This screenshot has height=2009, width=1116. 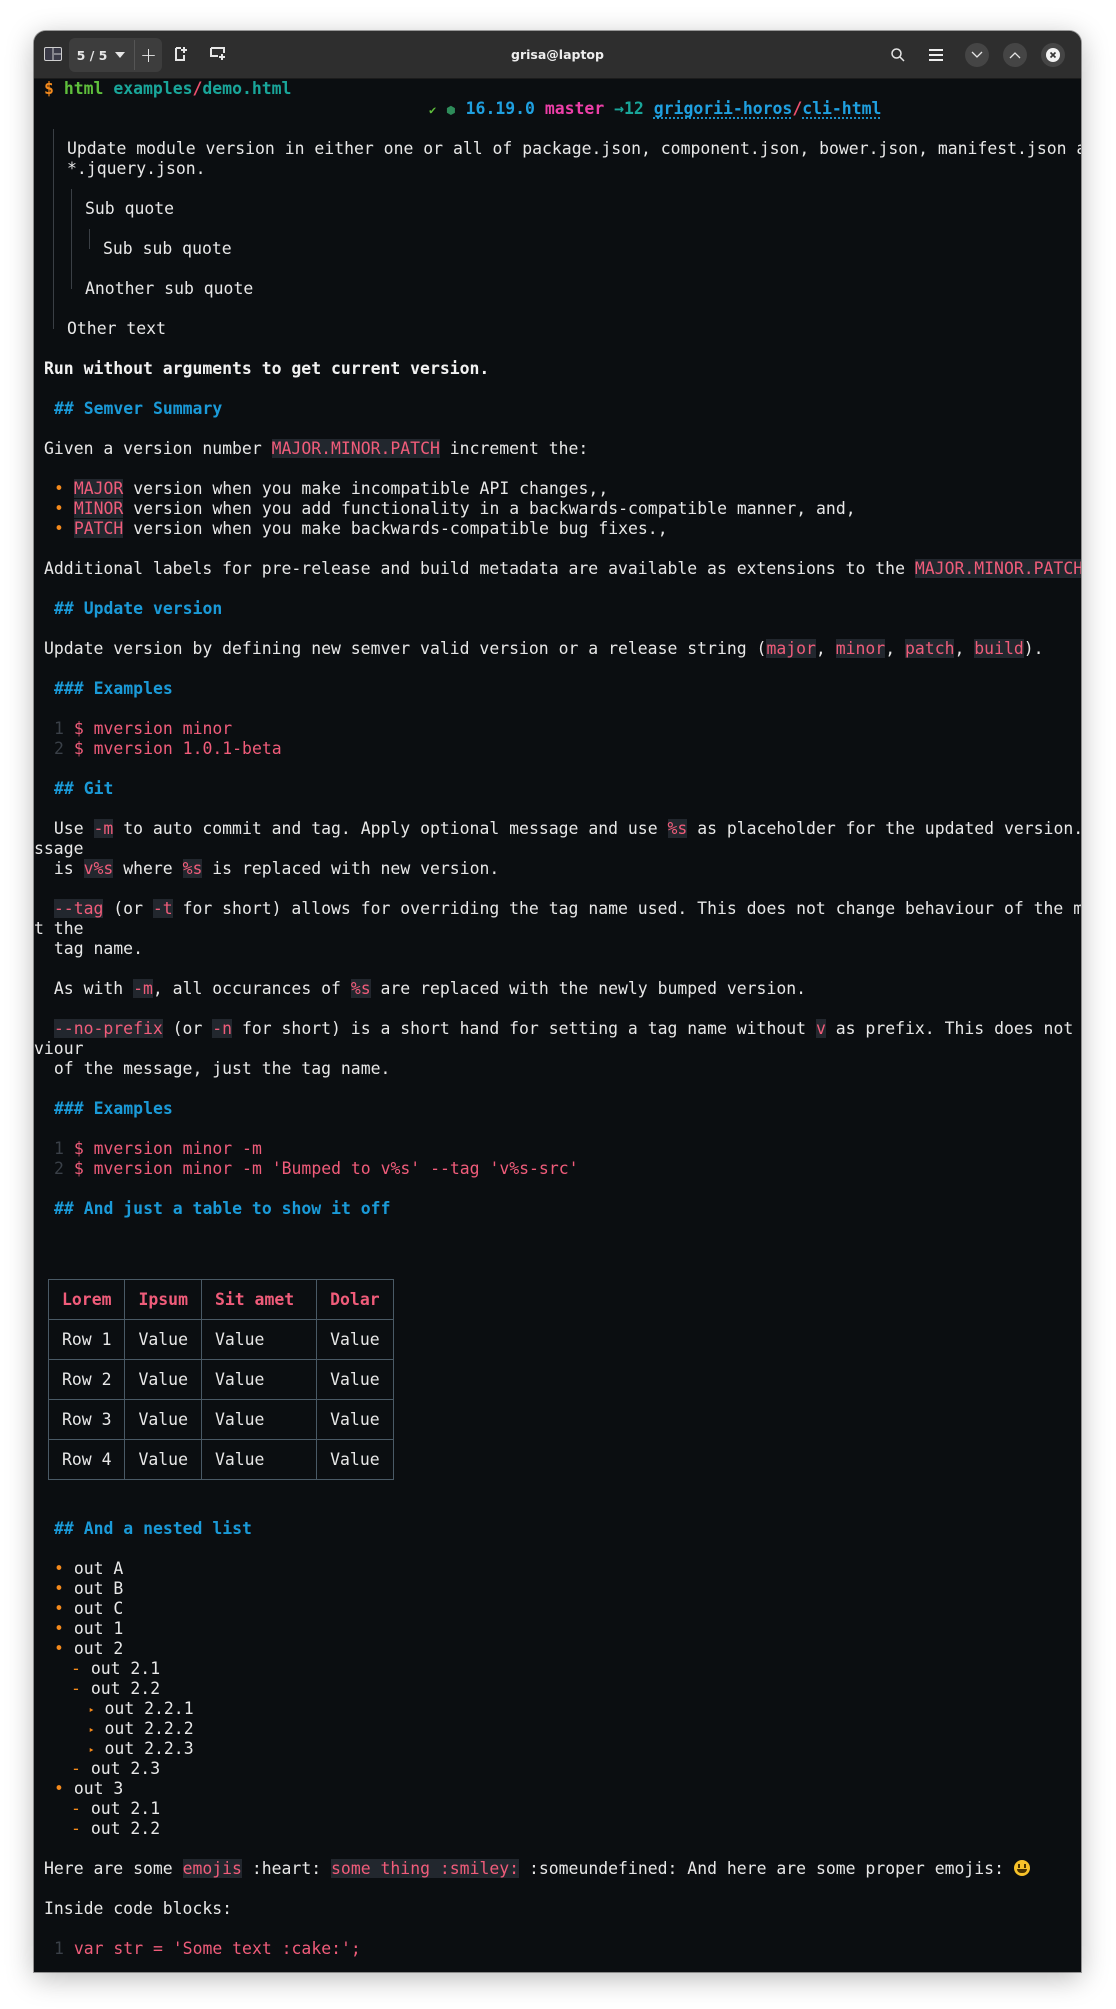 I want to click on close-button, so click(x=1053, y=55).